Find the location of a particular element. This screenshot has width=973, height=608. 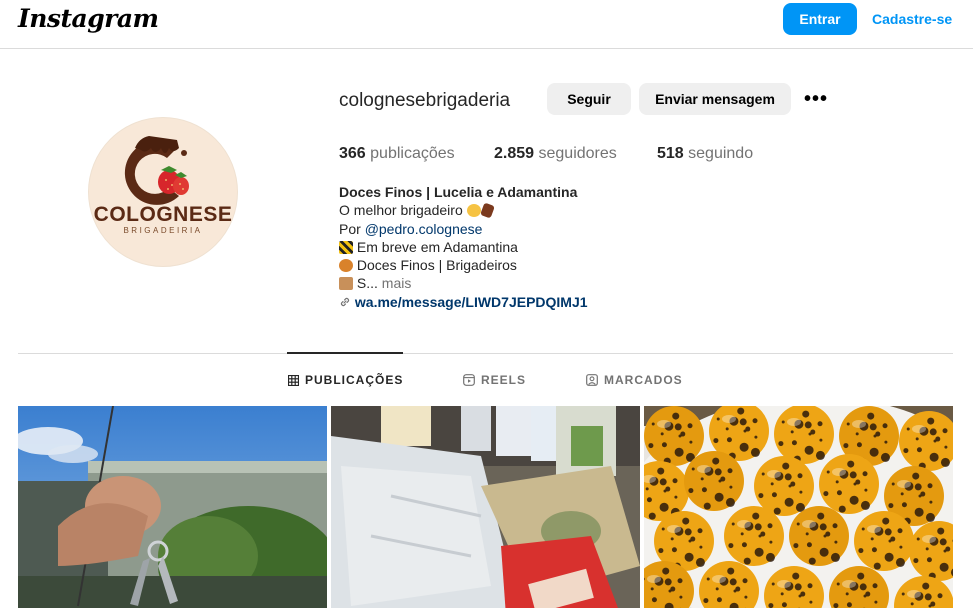

grid-icon is located at coordinates (293, 380).